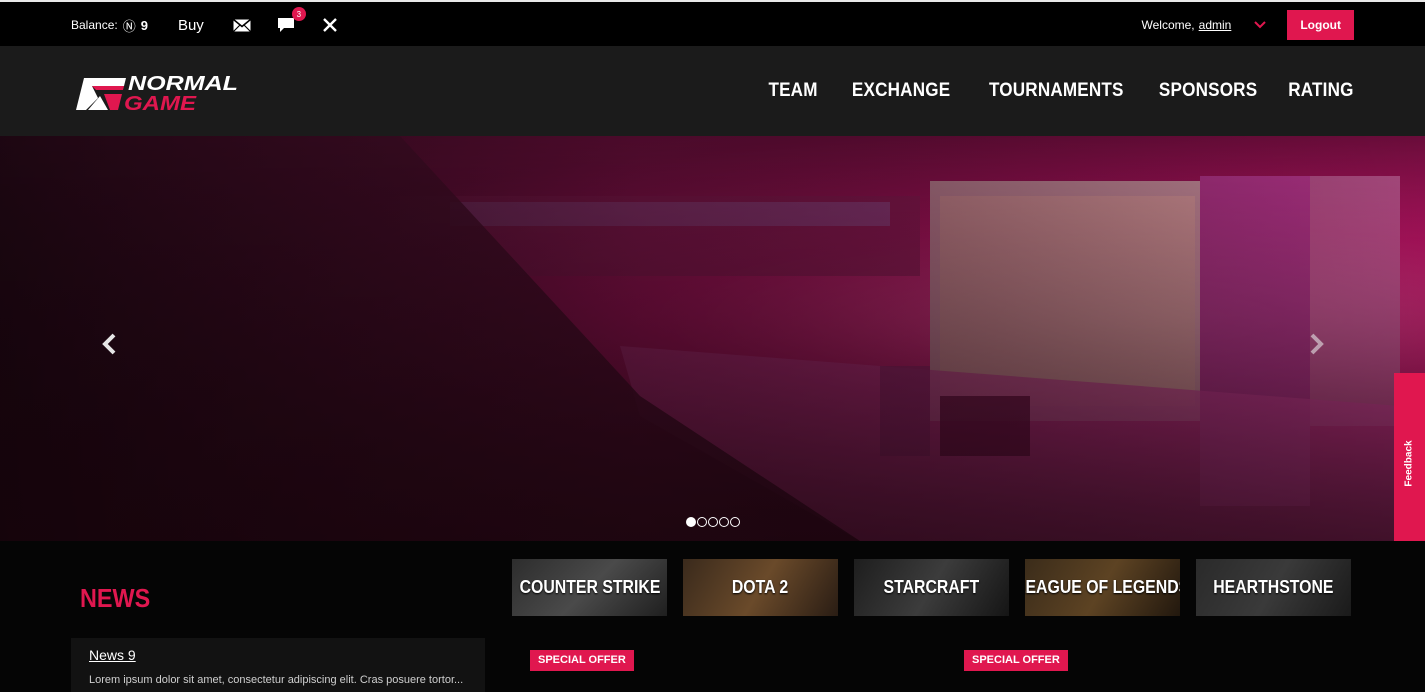  What do you see at coordinates (160, 104) in the screenshot?
I see `logo-line2: GAME` at bounding box center [160, 104].